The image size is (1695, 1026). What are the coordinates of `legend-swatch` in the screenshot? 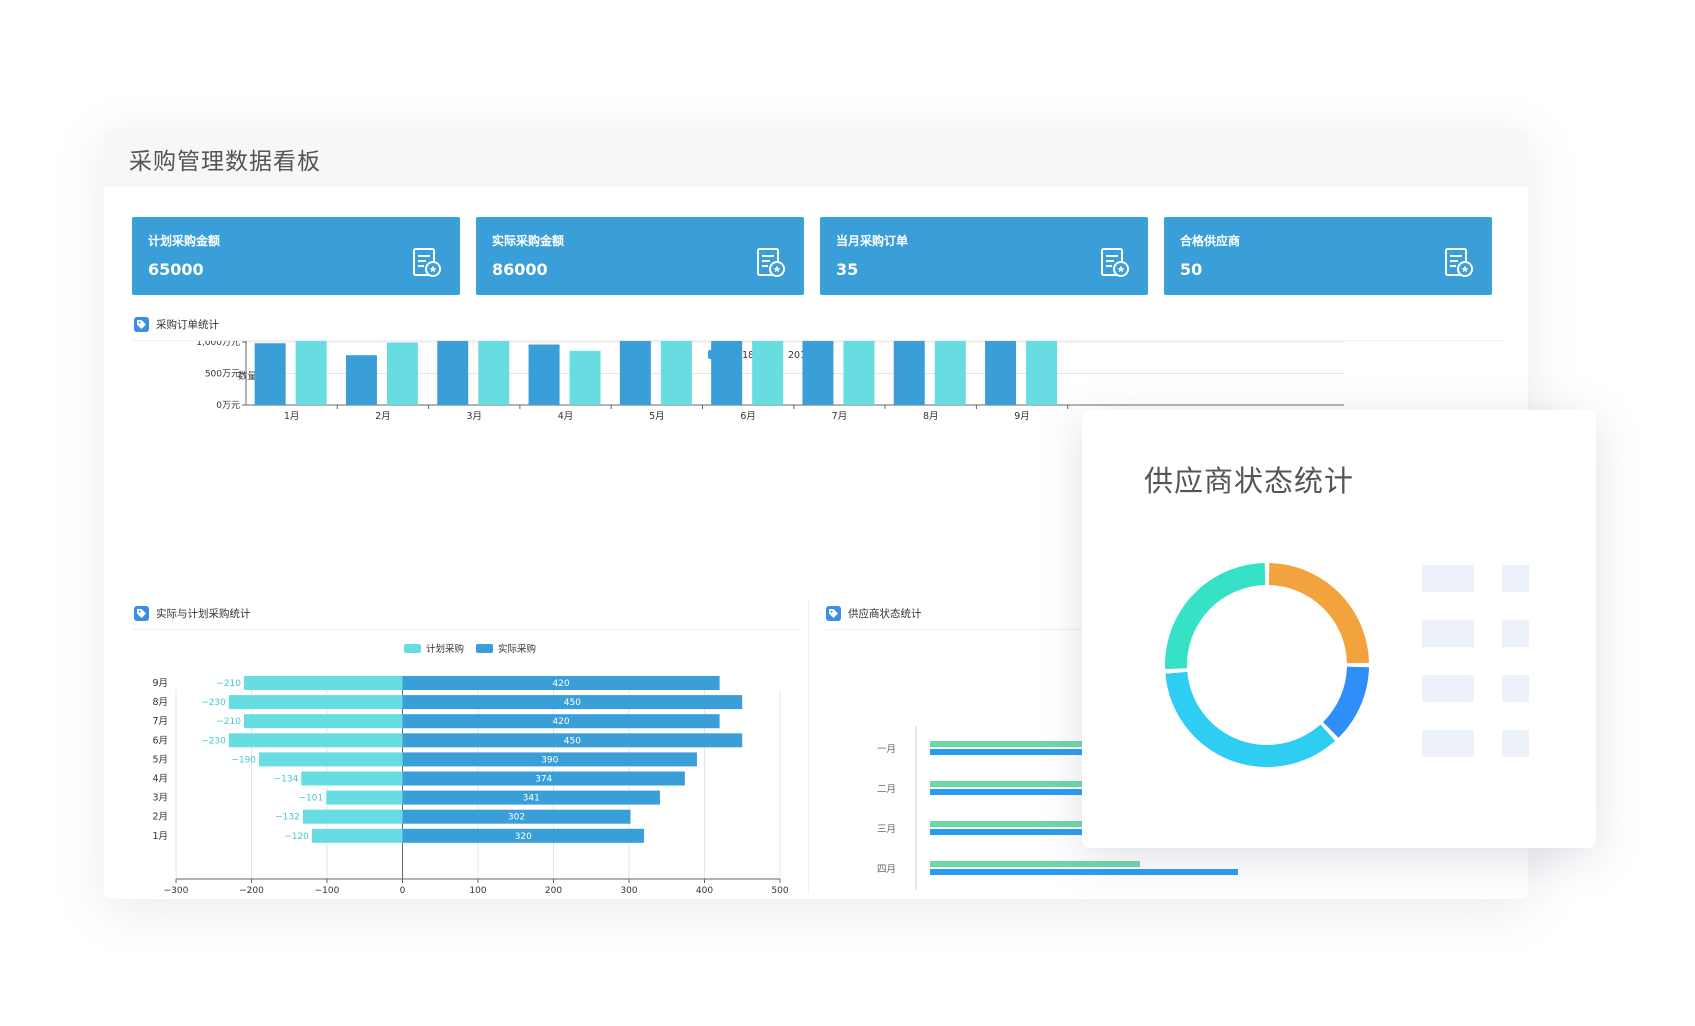 It's located at (484, 648).